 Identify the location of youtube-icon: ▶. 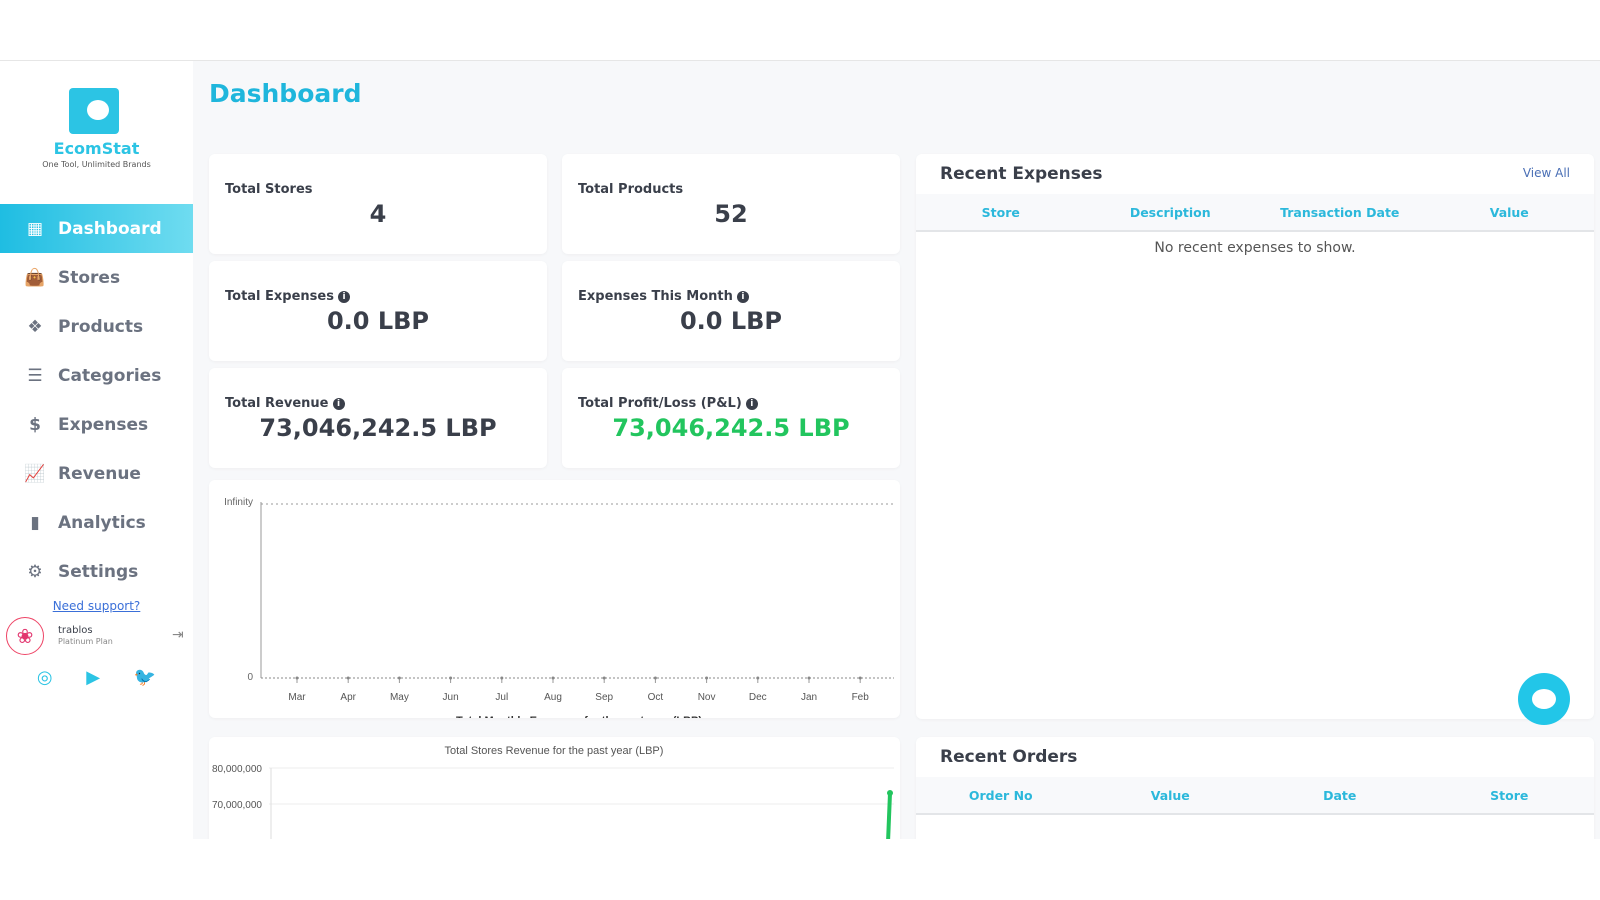
(93, 677).